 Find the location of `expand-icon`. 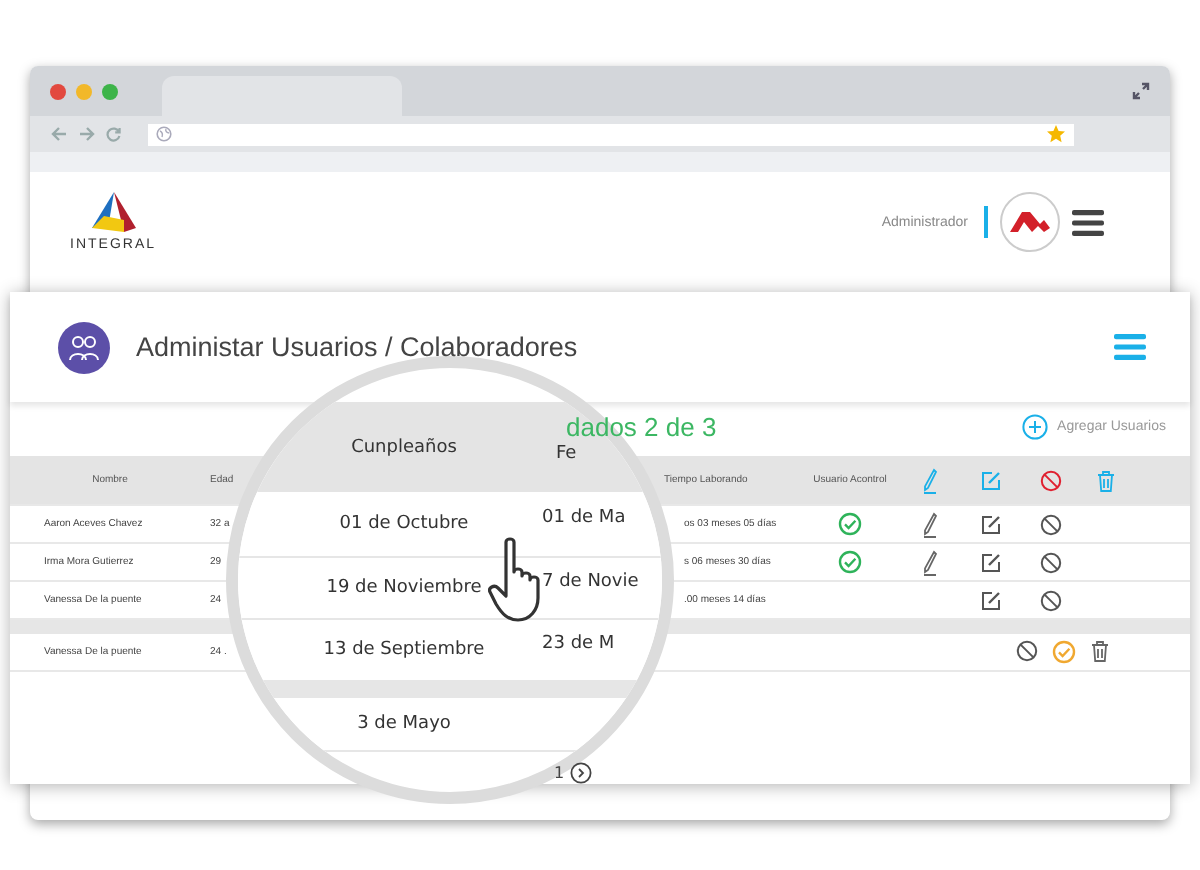

expand-icon is located at coordinates (1141, 91).